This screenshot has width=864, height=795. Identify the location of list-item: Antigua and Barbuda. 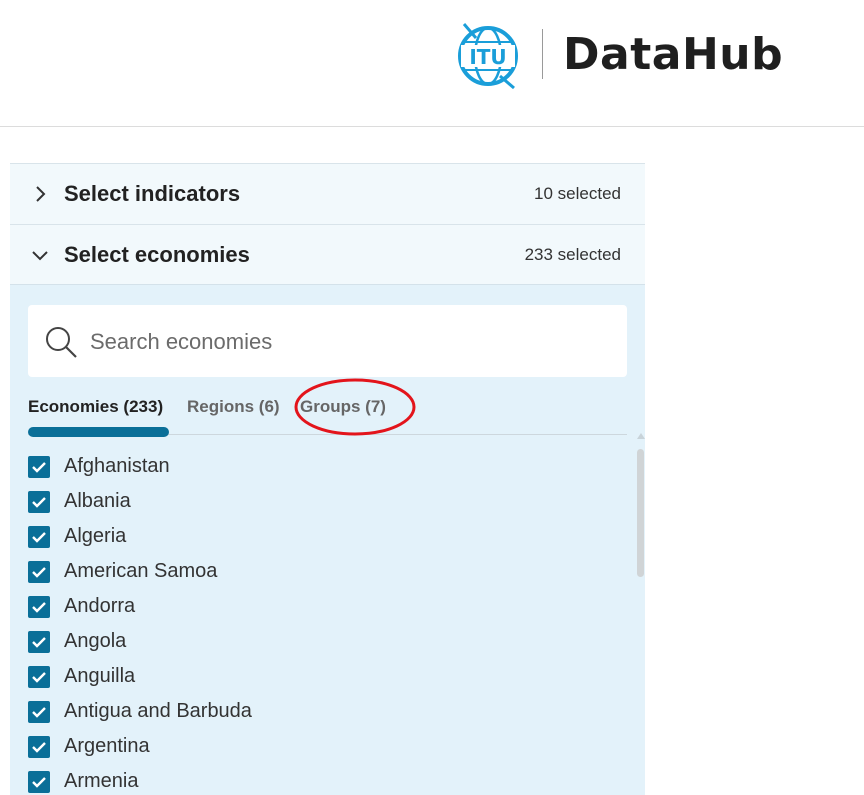
(328, 711).